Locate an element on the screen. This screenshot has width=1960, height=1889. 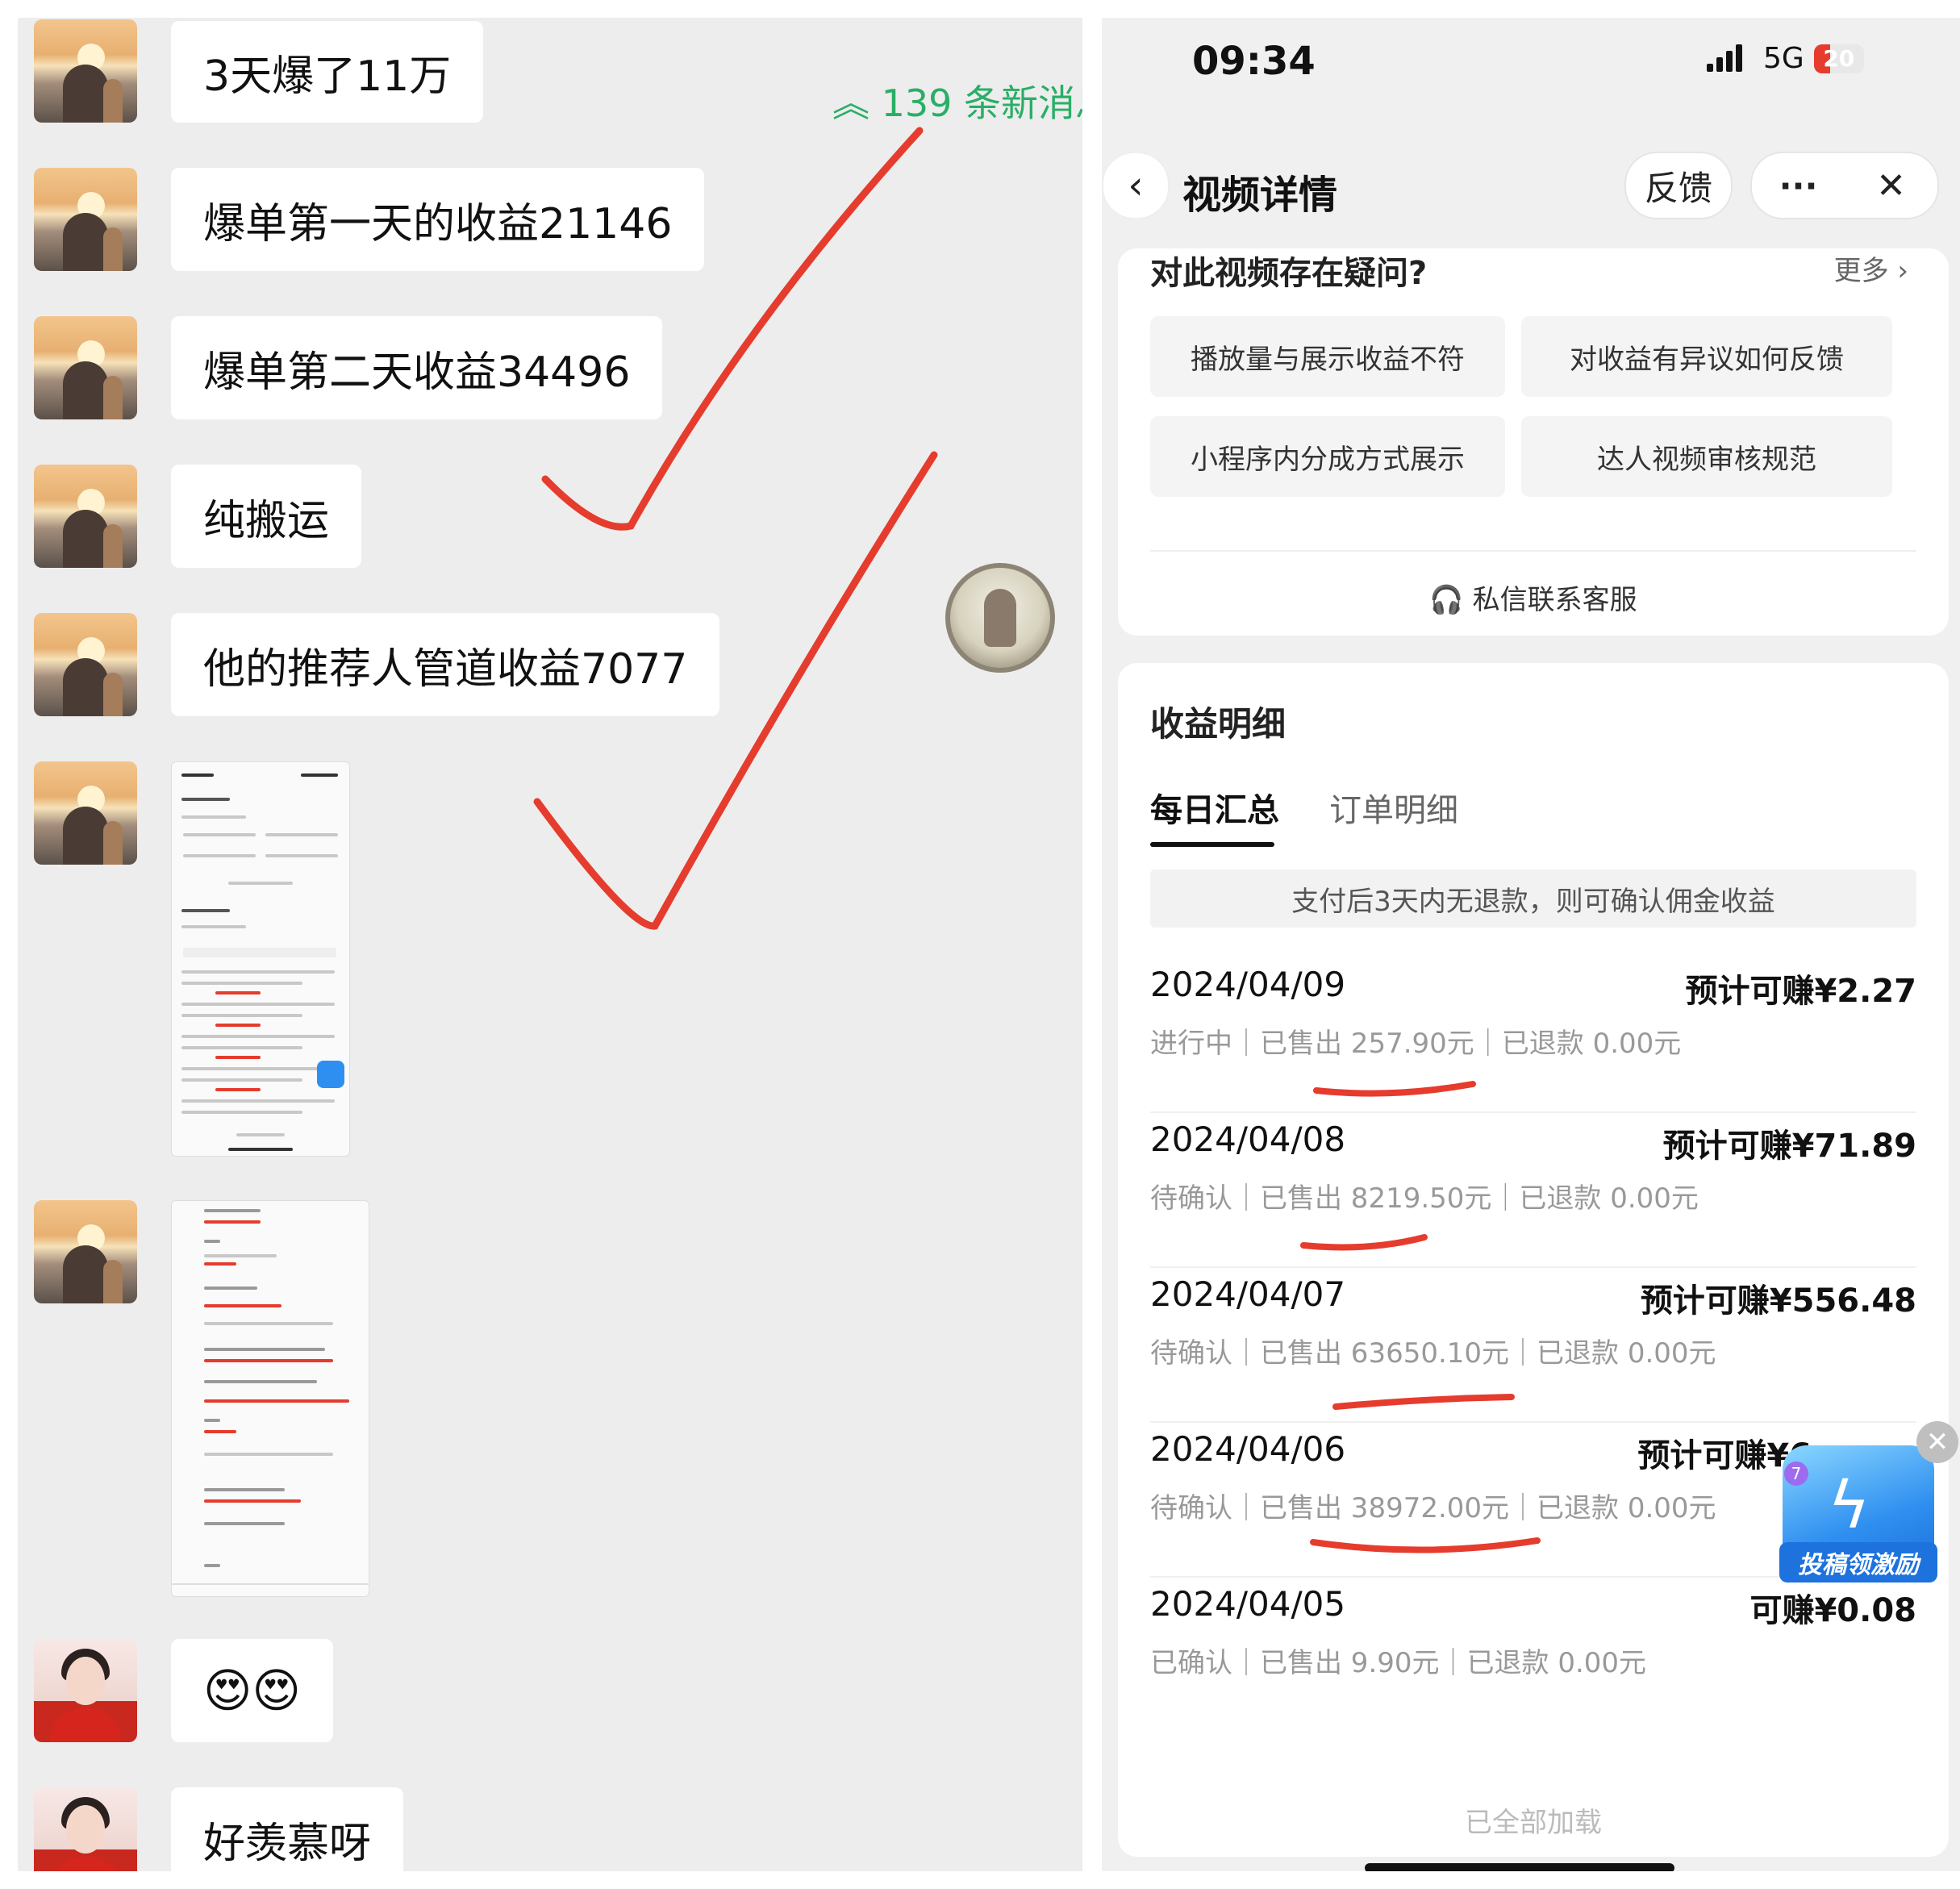
lightning-icon: ϟ is located at coordinates (1849, 1505).